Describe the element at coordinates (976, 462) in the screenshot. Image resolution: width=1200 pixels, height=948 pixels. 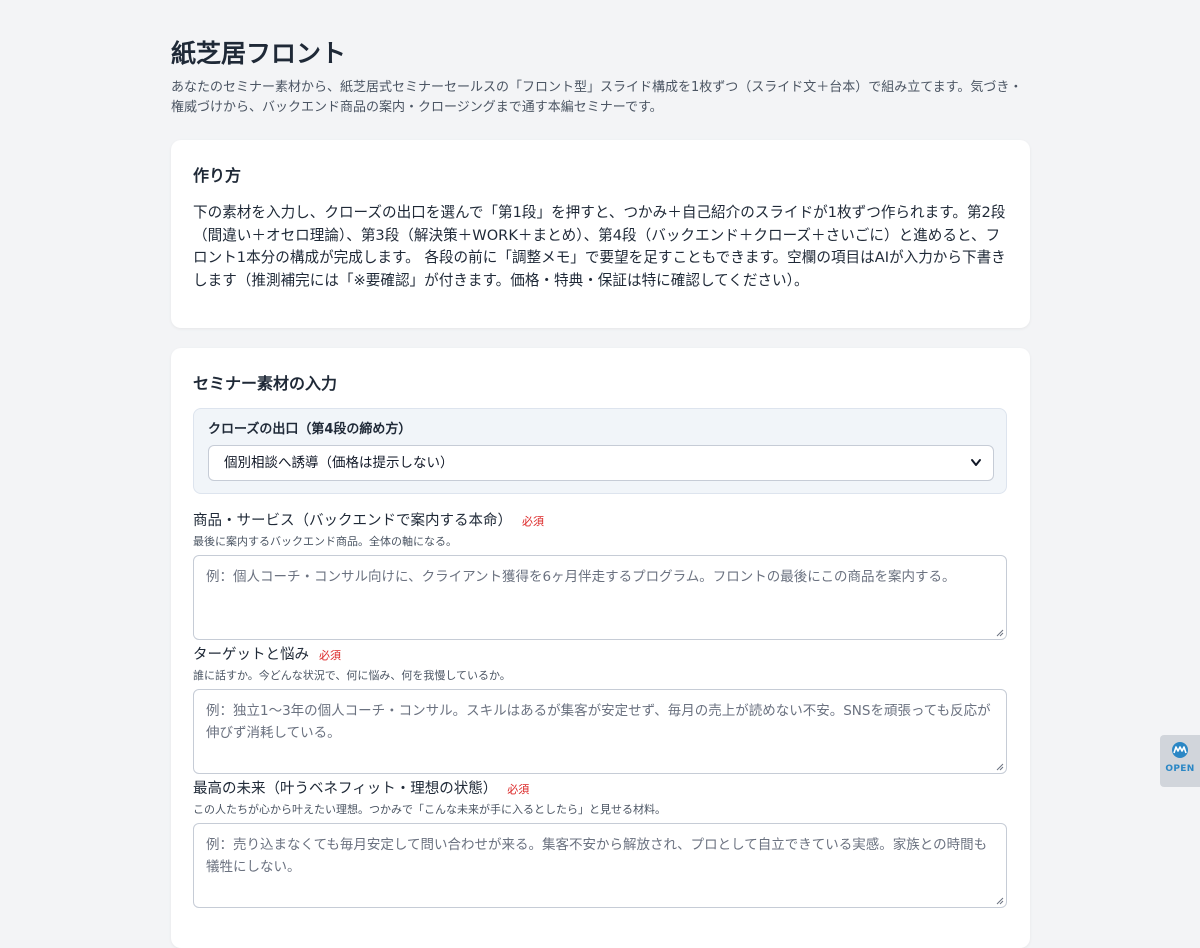
I see `chevron-down-icon` at that location.